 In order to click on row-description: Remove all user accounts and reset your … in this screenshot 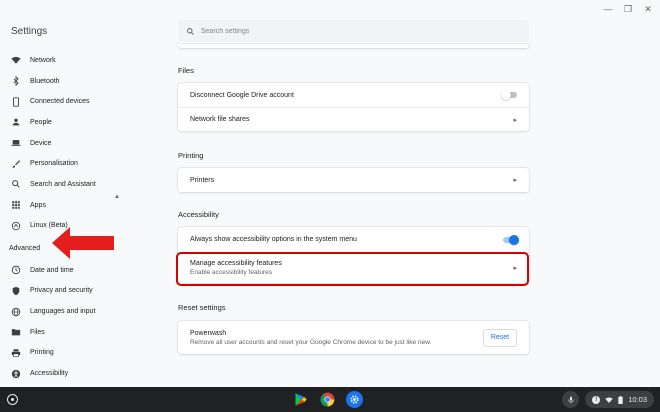, I will do `click(311, 342)`.